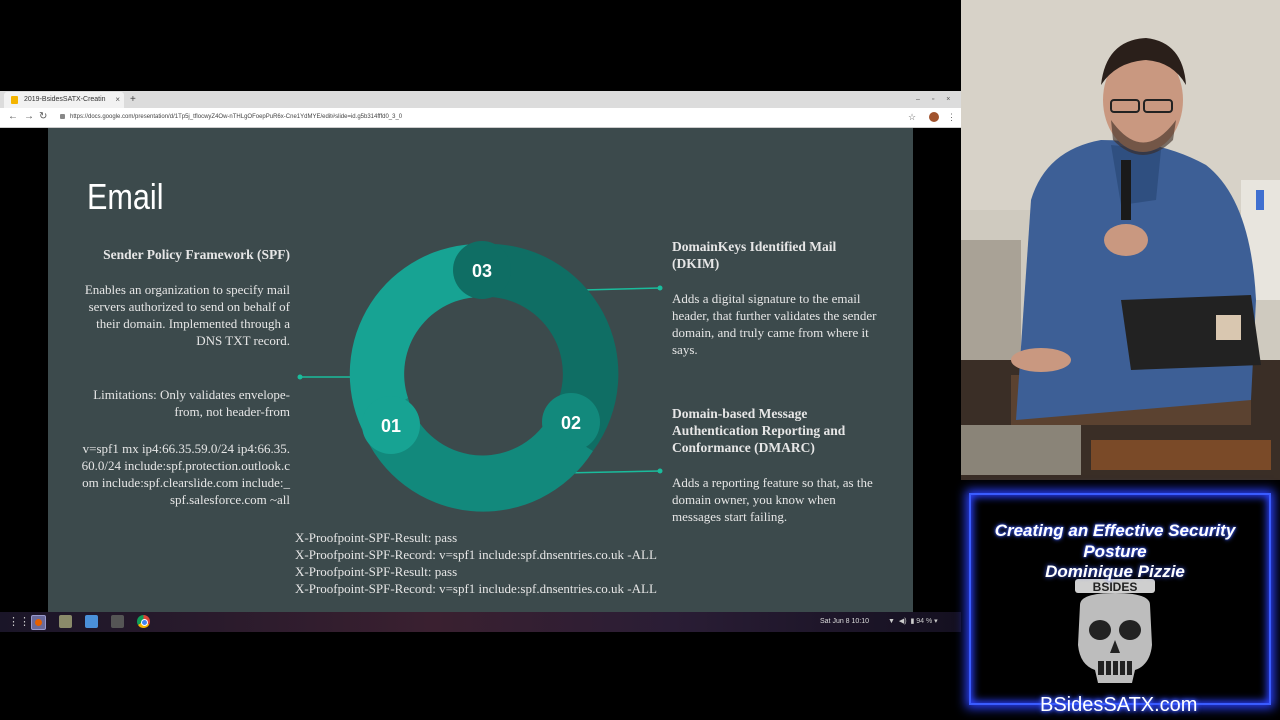 Image resolution: width=1280 pixels, height=720 pixels. What do you see at coordinates (133, 100) in the screenshot?
I see `new-tab-button: +` at bounding box center [133, 100].